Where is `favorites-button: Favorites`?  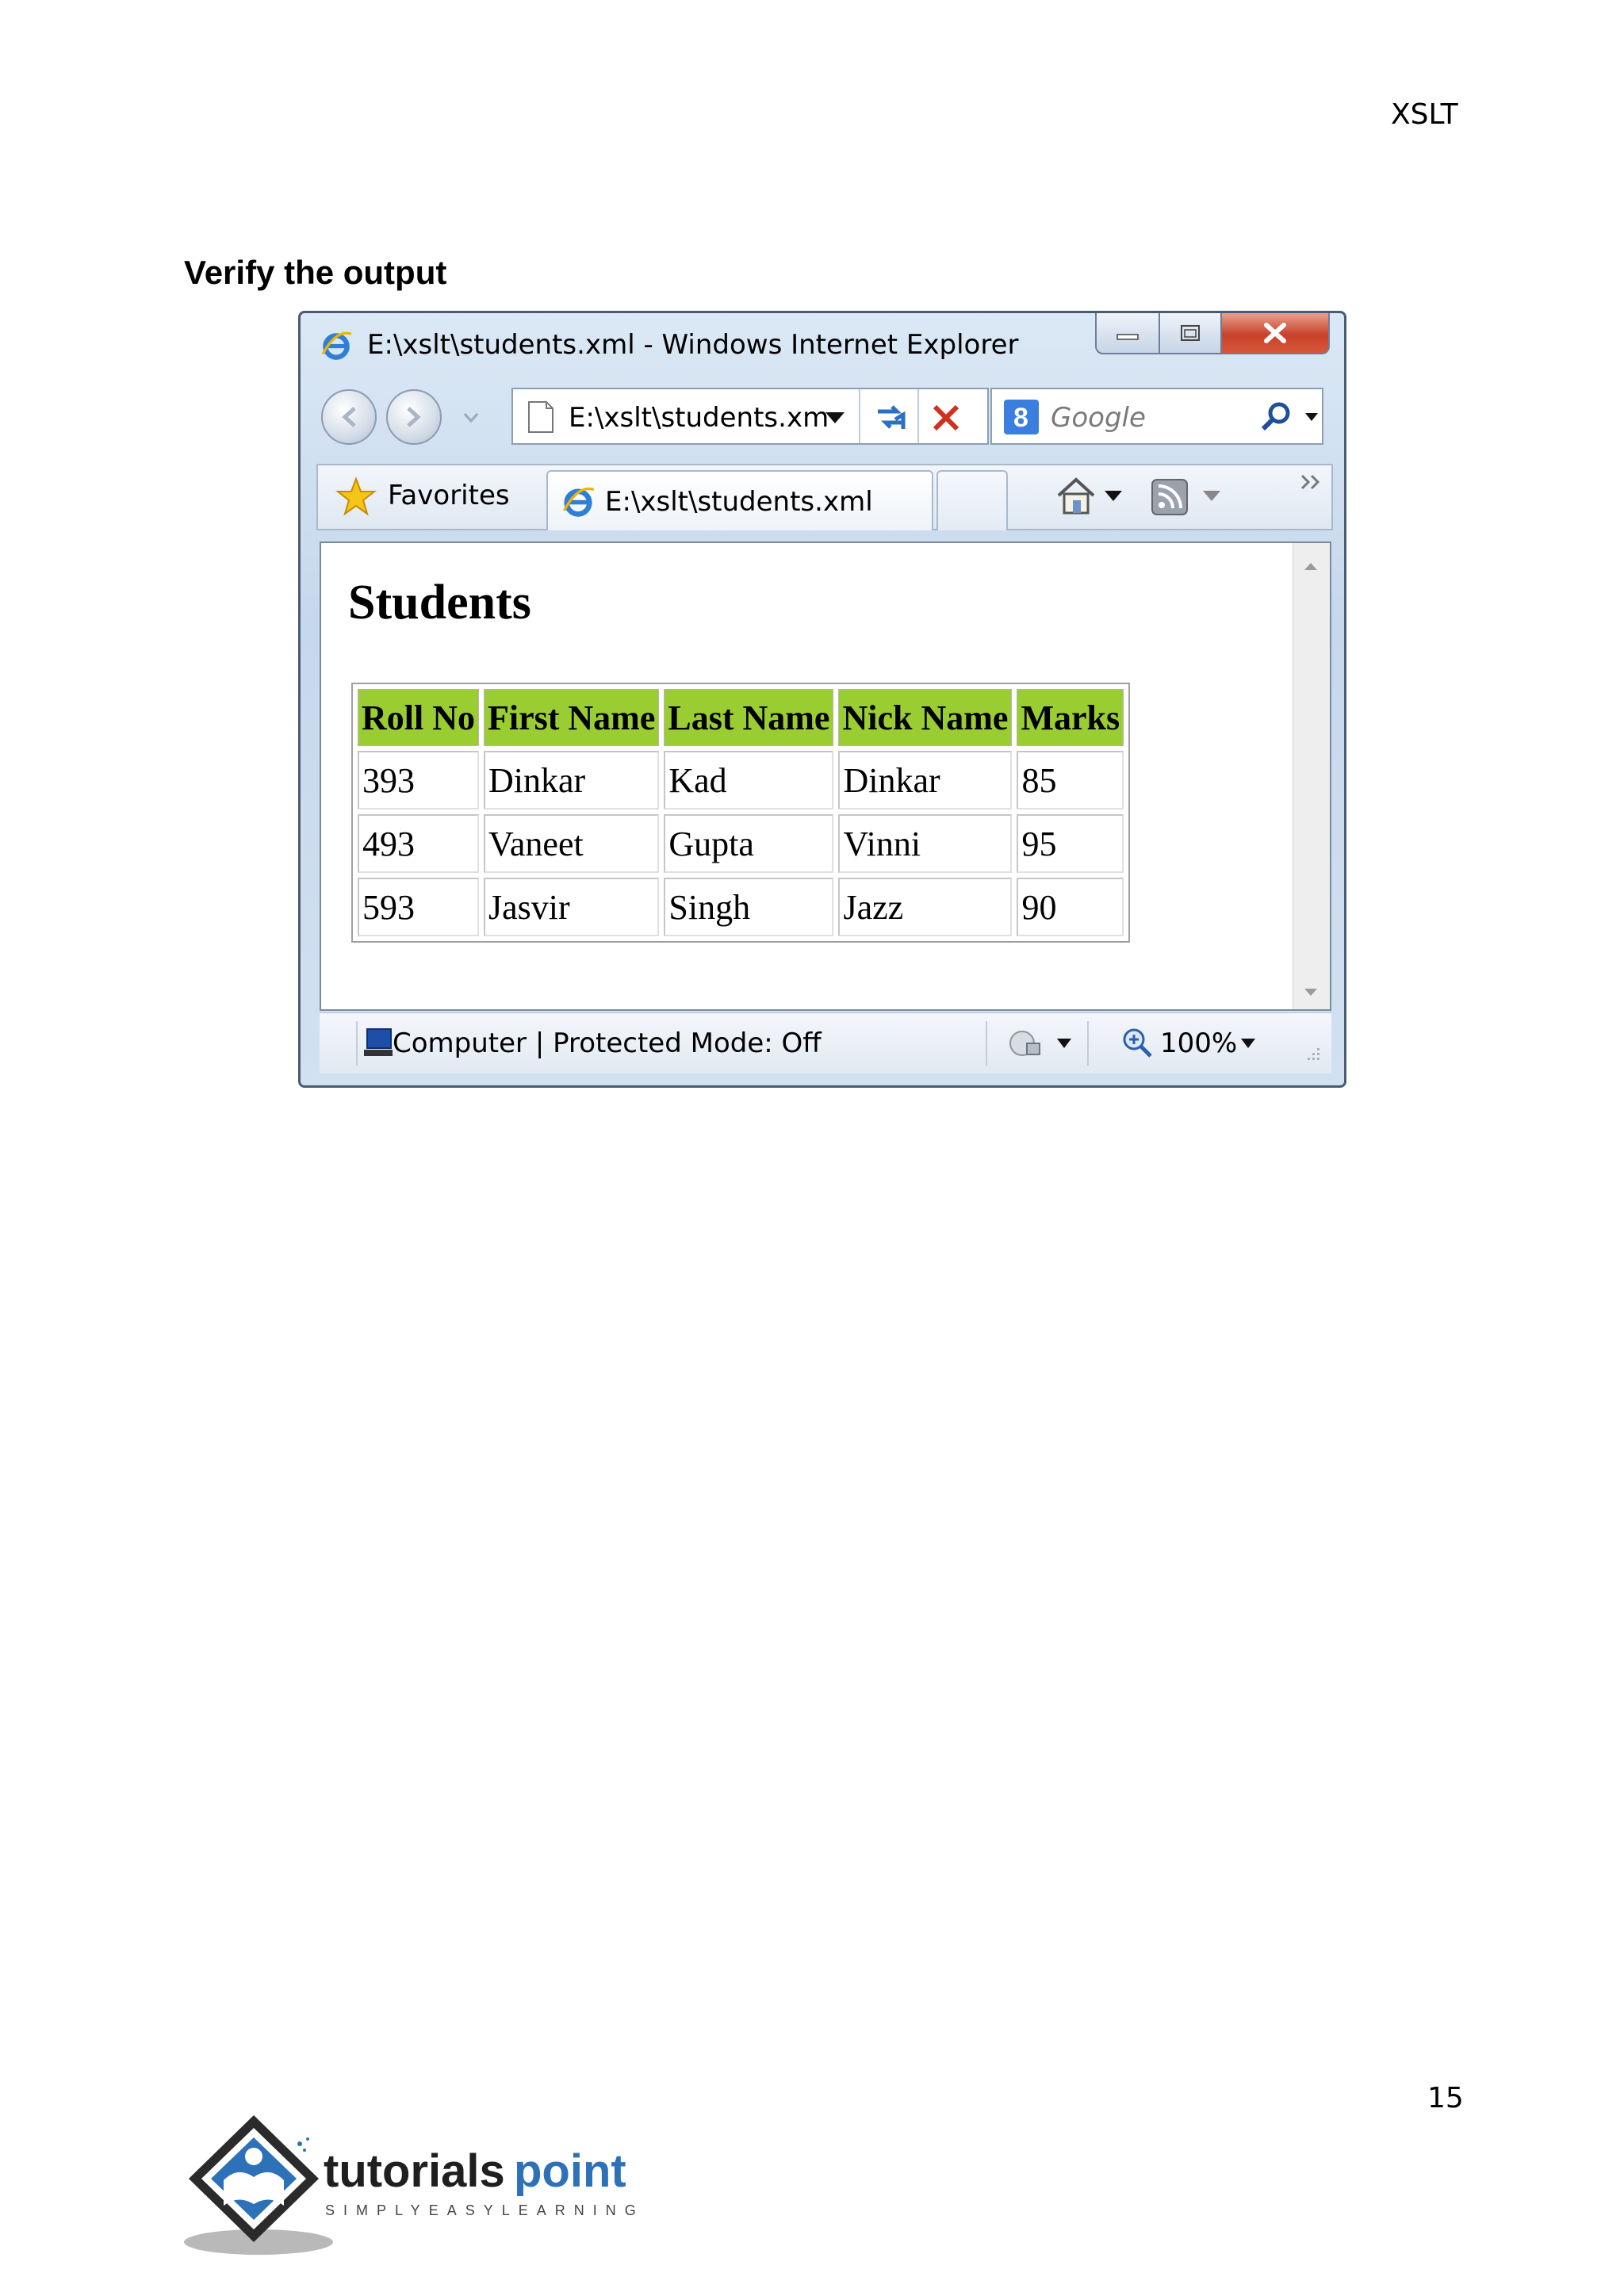
favorites-button: Favorites is located at coordinates (449, 496).